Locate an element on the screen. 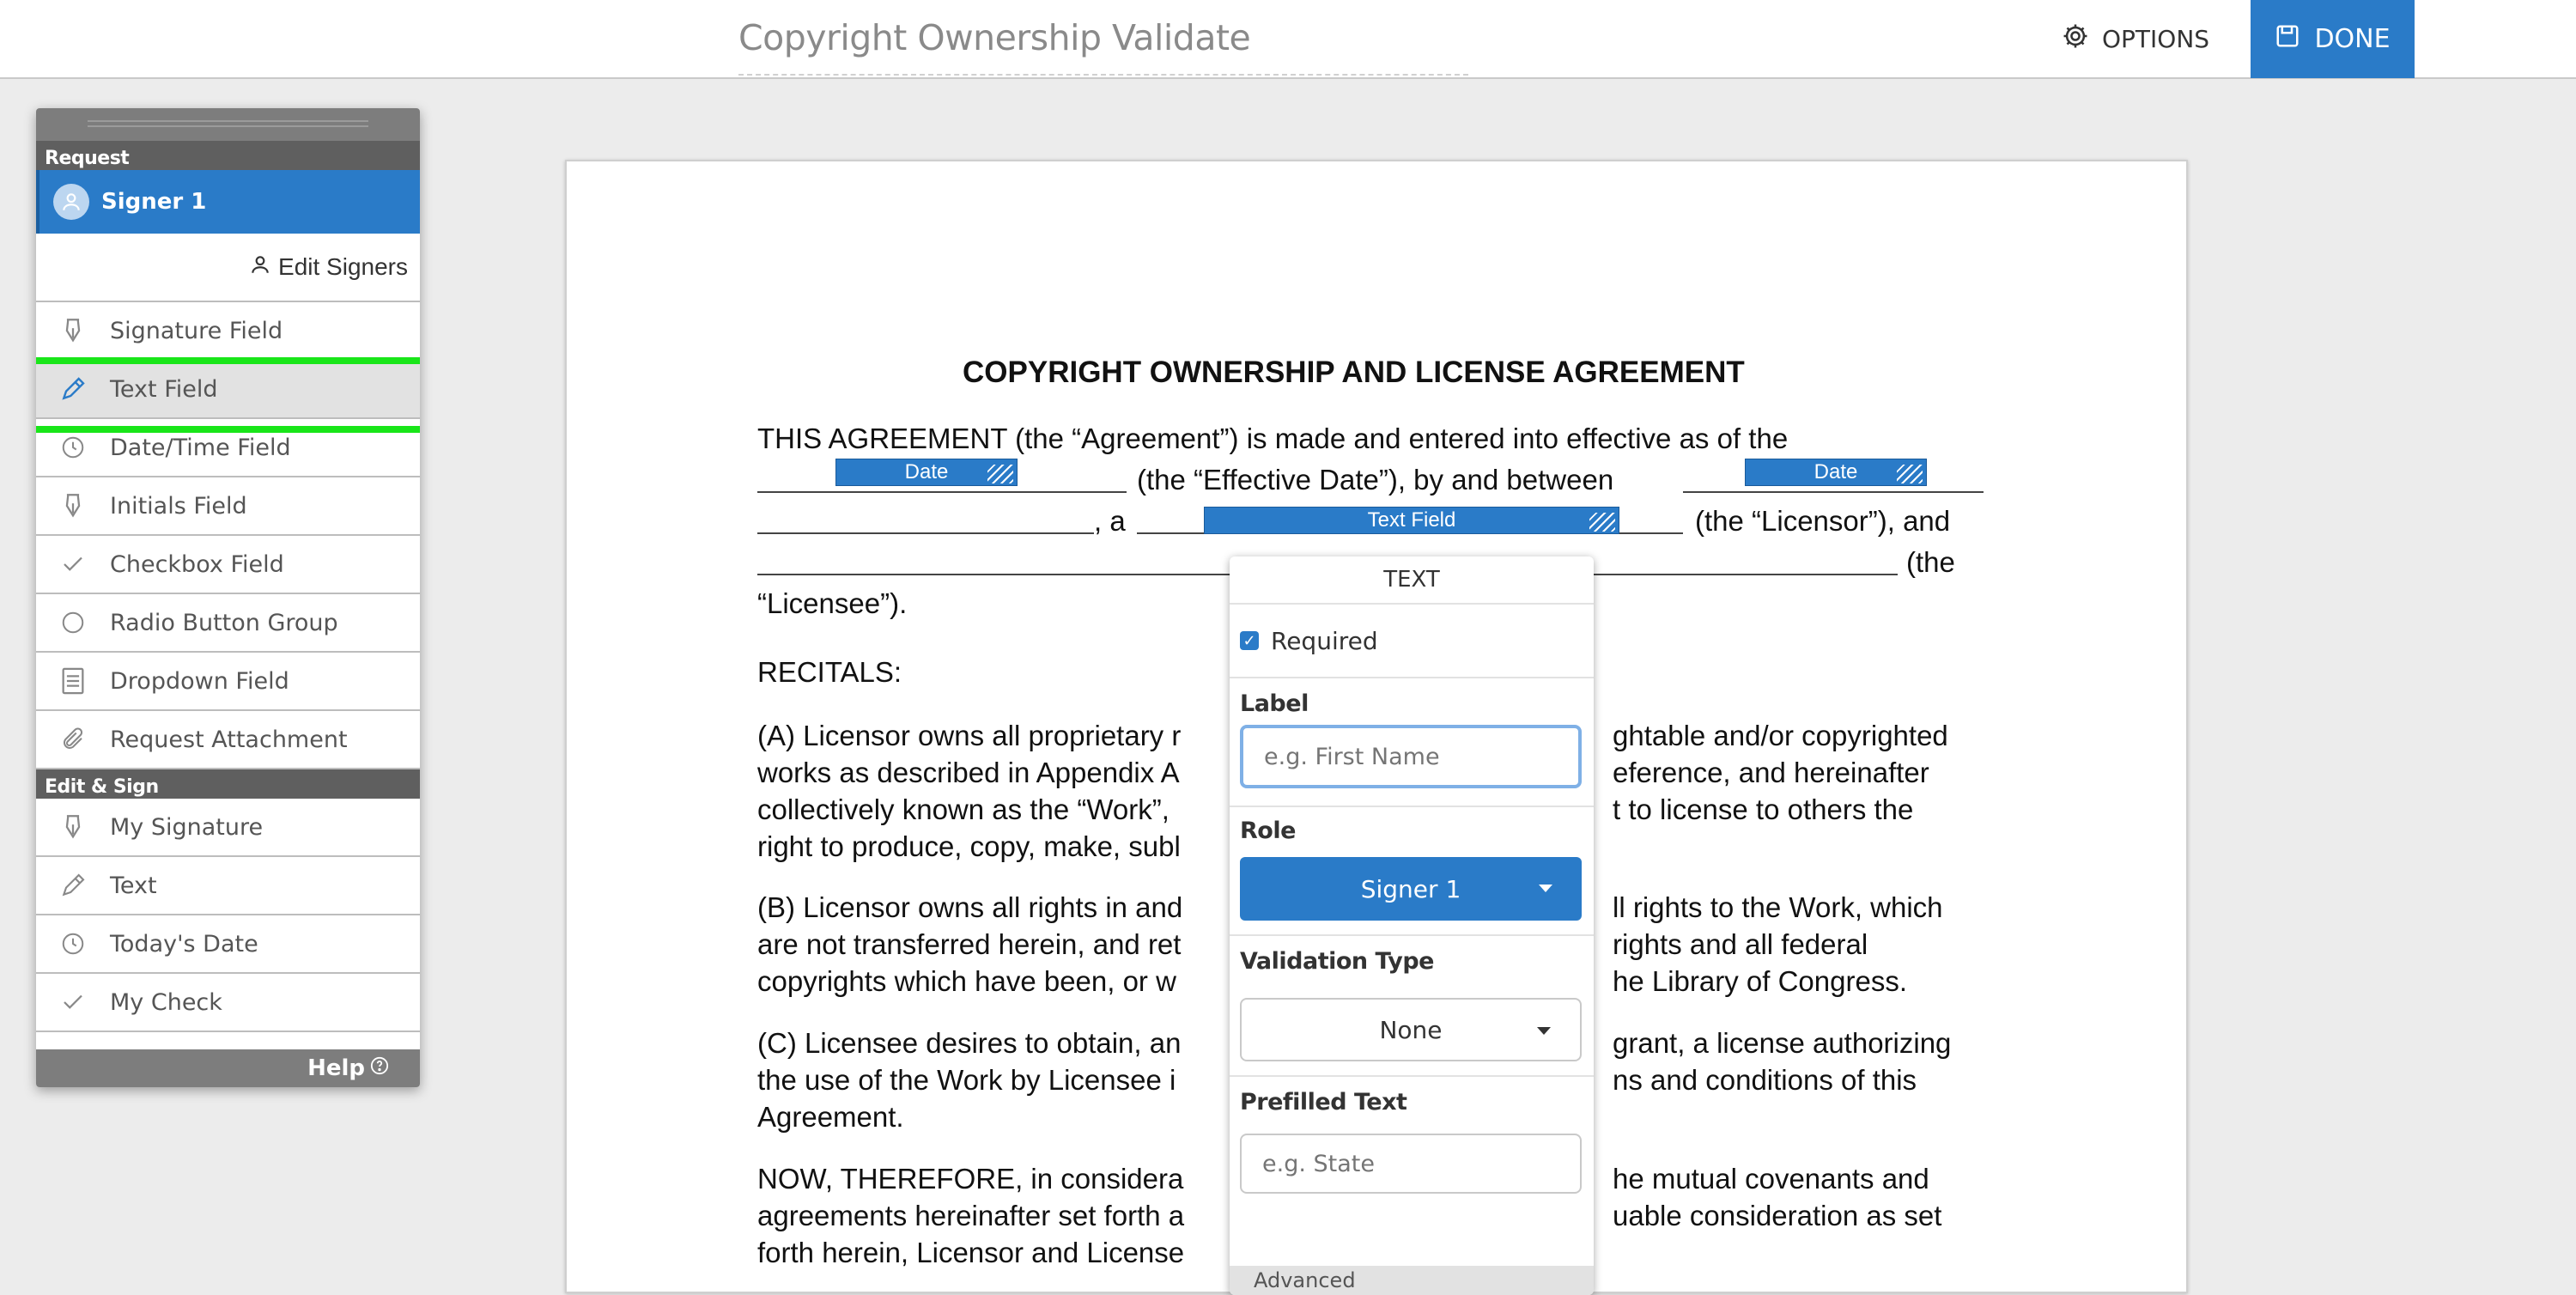 This screenshot has width=2576, height=1295. date-field-2: Date is located at coordinates (1836, 472).